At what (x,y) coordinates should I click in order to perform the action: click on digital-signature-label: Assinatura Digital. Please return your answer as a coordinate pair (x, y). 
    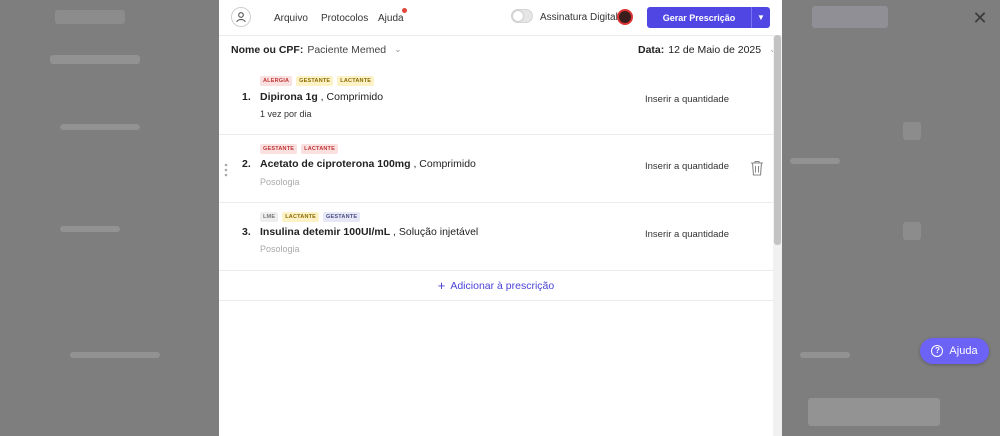
    Looking at the image, I should click on (579, 17).